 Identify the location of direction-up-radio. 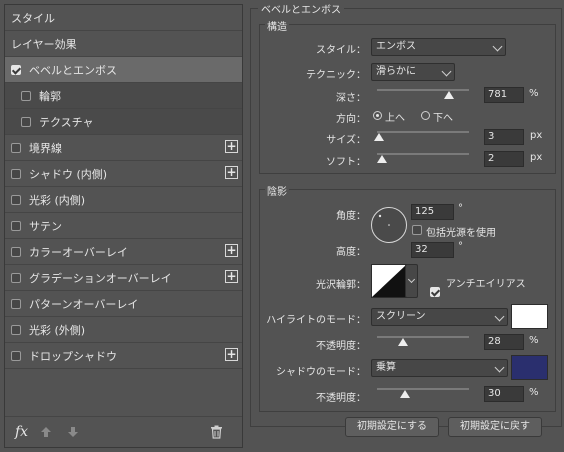
(377, 115).